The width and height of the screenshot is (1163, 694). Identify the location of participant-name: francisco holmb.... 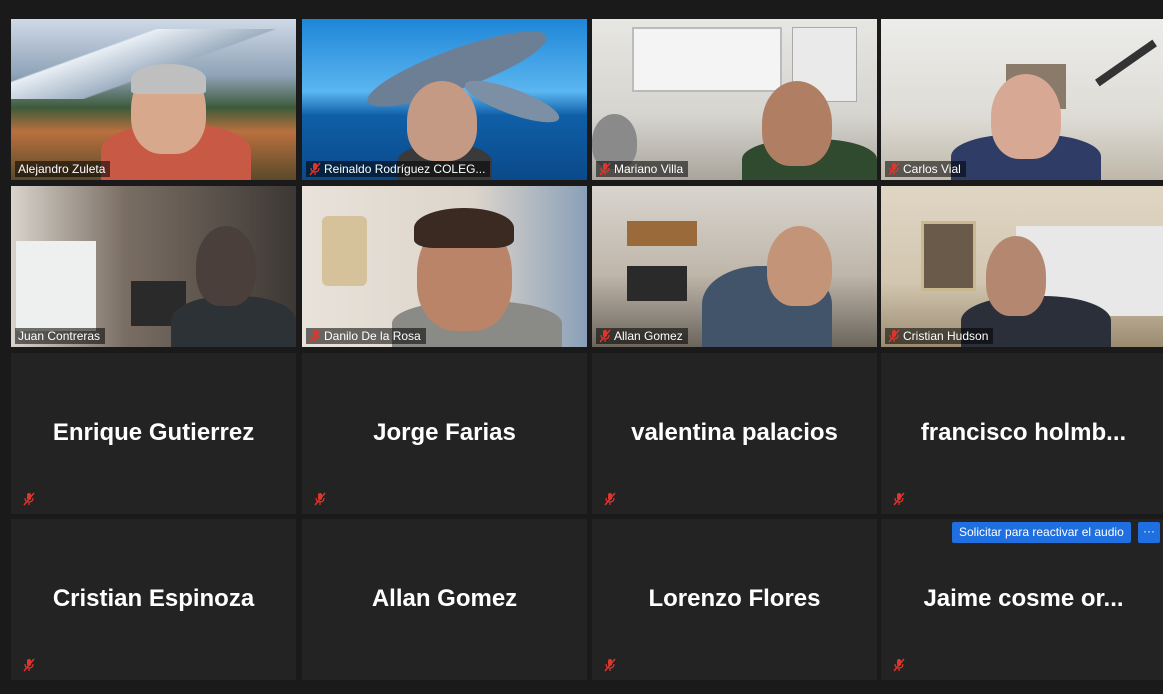
(1023, 432).